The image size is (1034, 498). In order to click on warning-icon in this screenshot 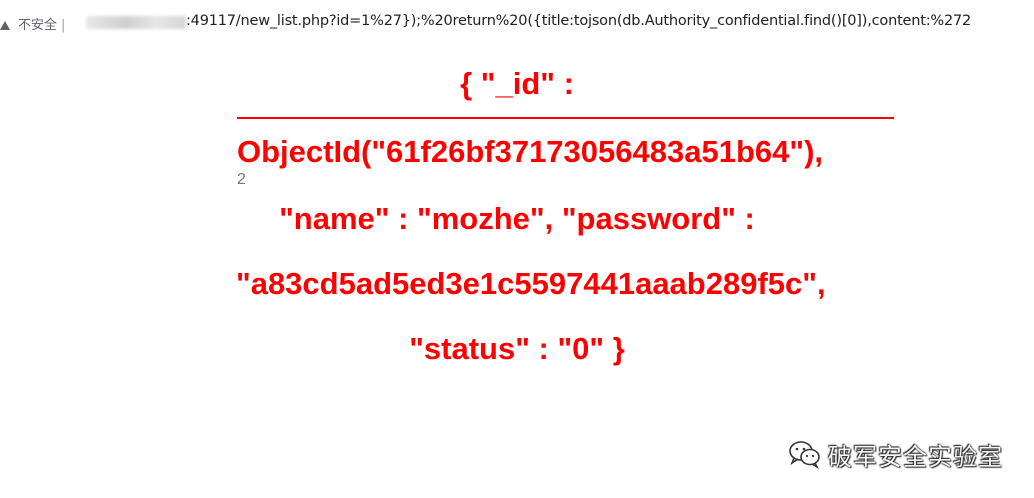, I will do `click(5, 25)`.